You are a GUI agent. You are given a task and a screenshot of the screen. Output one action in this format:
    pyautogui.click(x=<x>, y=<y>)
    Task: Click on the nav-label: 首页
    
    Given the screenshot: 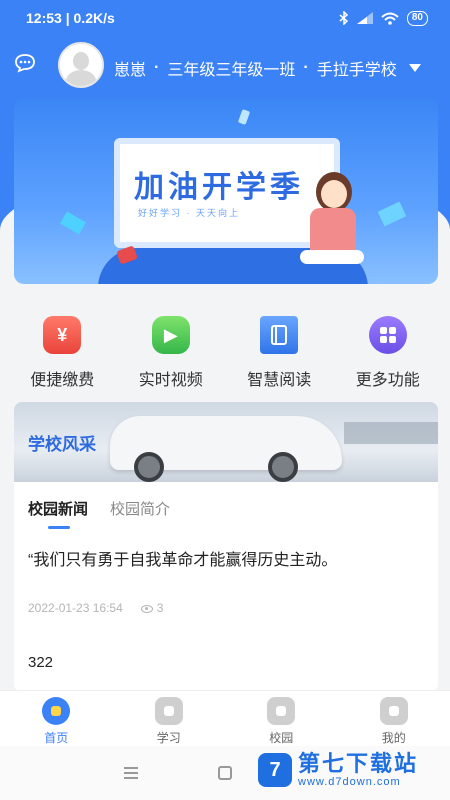 What is the action you would take?
    pyautogui.click(x=56, y=738)
    